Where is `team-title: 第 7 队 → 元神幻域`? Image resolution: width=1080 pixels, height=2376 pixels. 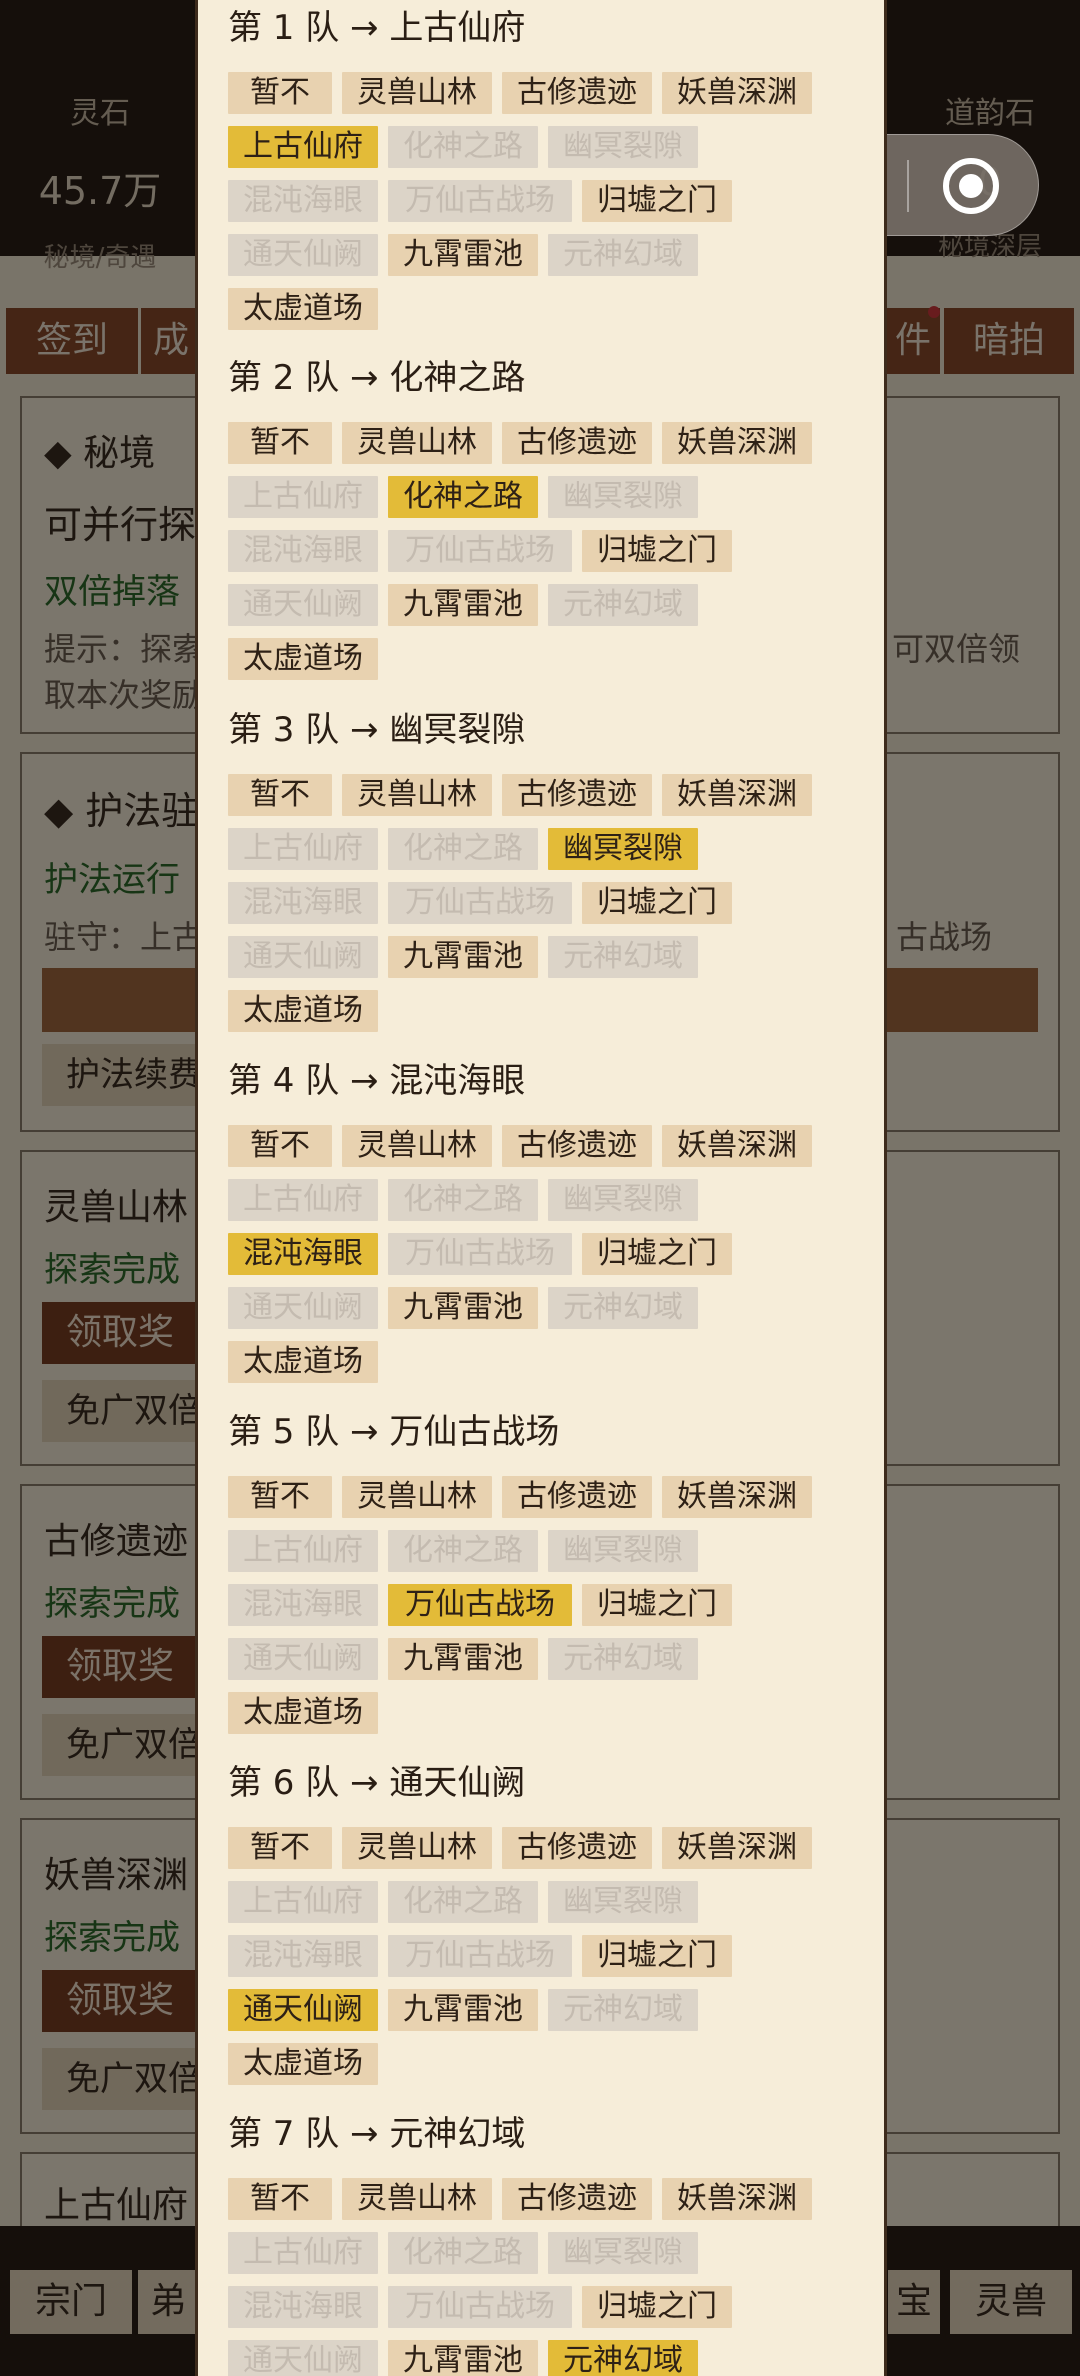 team-title: 第 7 队 → 元神幻域 is located at coordinates (377, 2134).